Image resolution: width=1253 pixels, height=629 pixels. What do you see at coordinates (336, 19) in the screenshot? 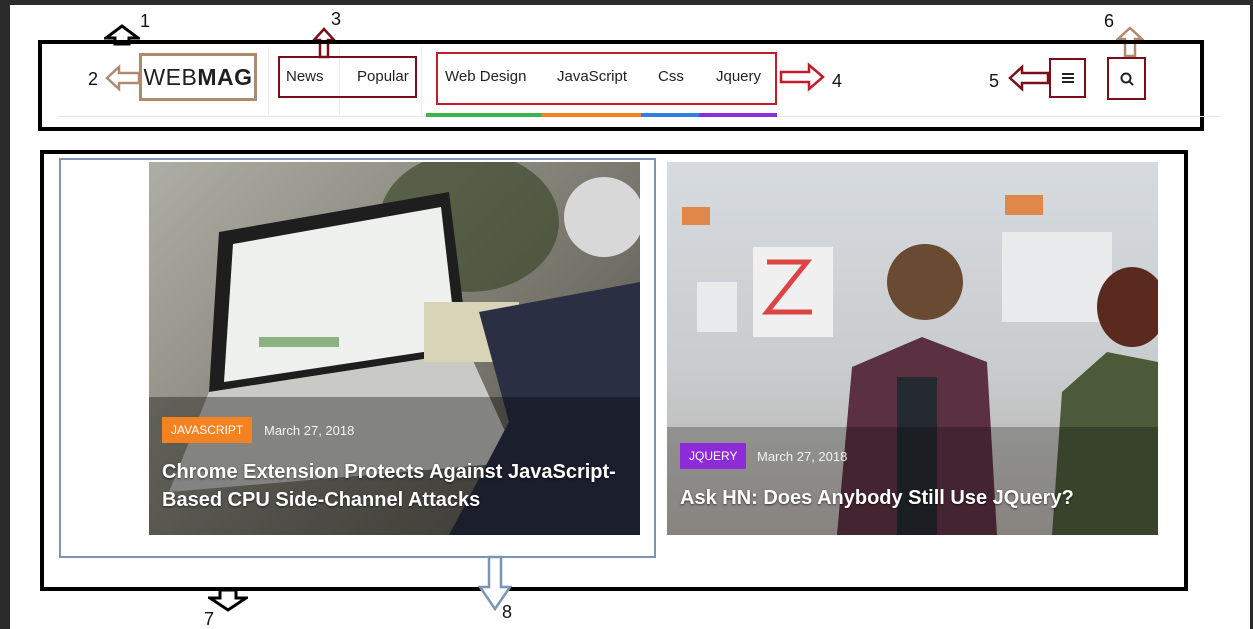
I see `annotation-number-3: 3` at bounding box center [336, 19].